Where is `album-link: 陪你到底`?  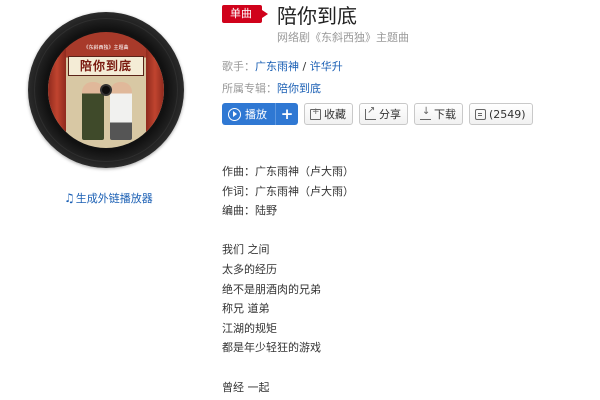 album-link: 陪你到底 is located at coordinates (299, 88).